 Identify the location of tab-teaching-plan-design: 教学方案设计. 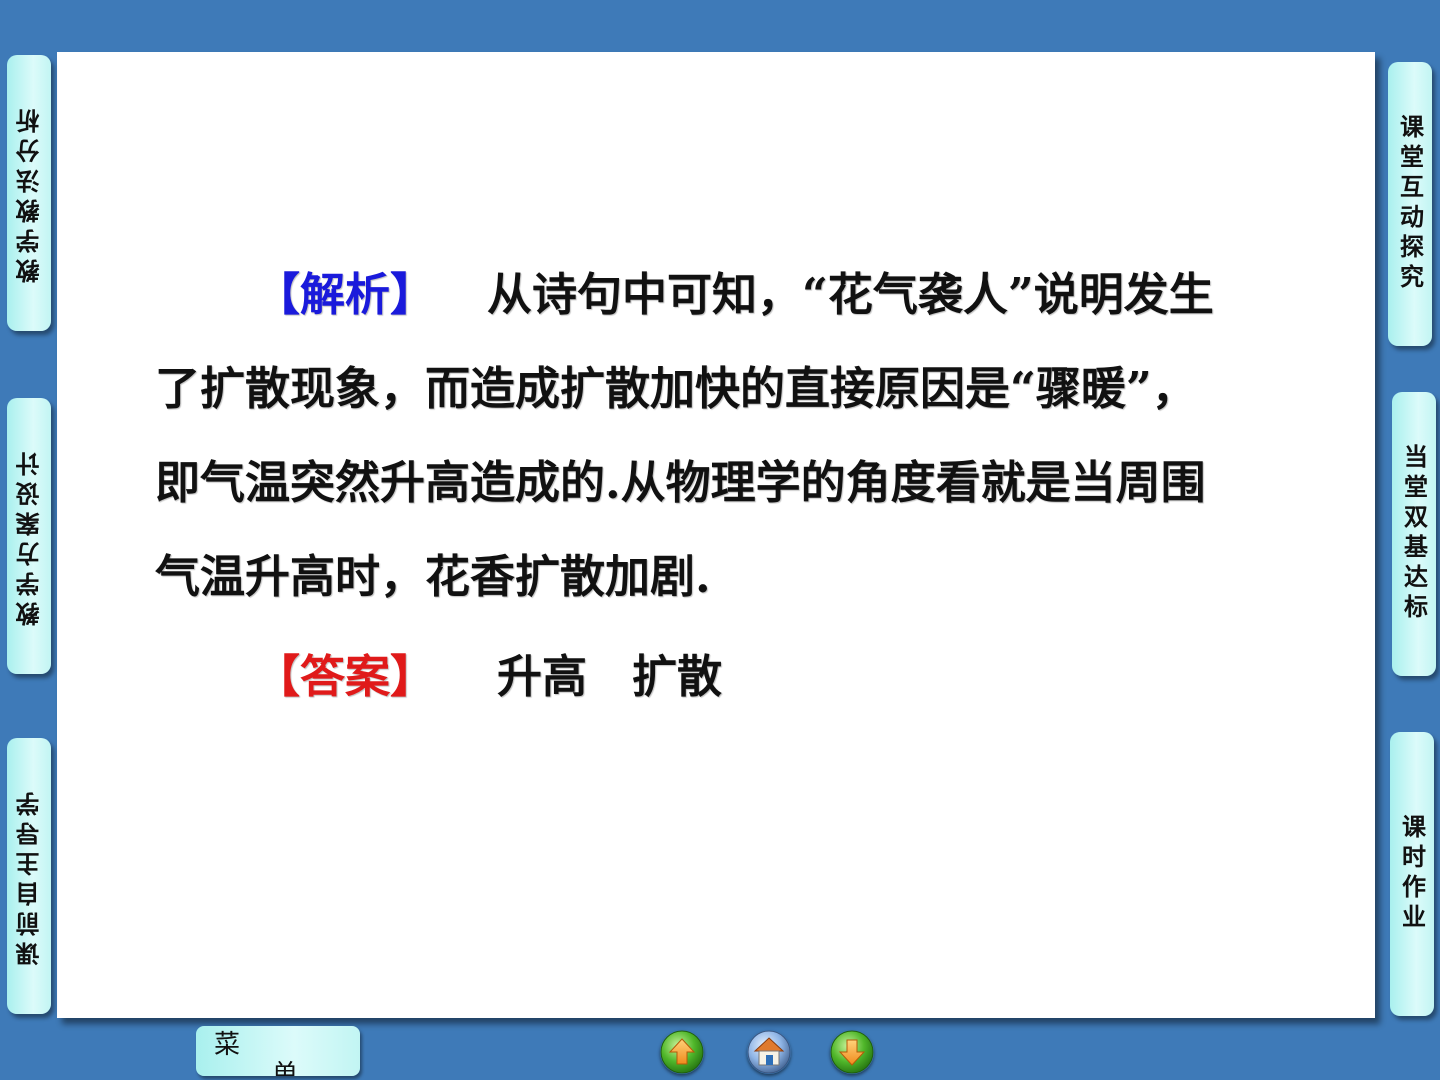
(29, 536).